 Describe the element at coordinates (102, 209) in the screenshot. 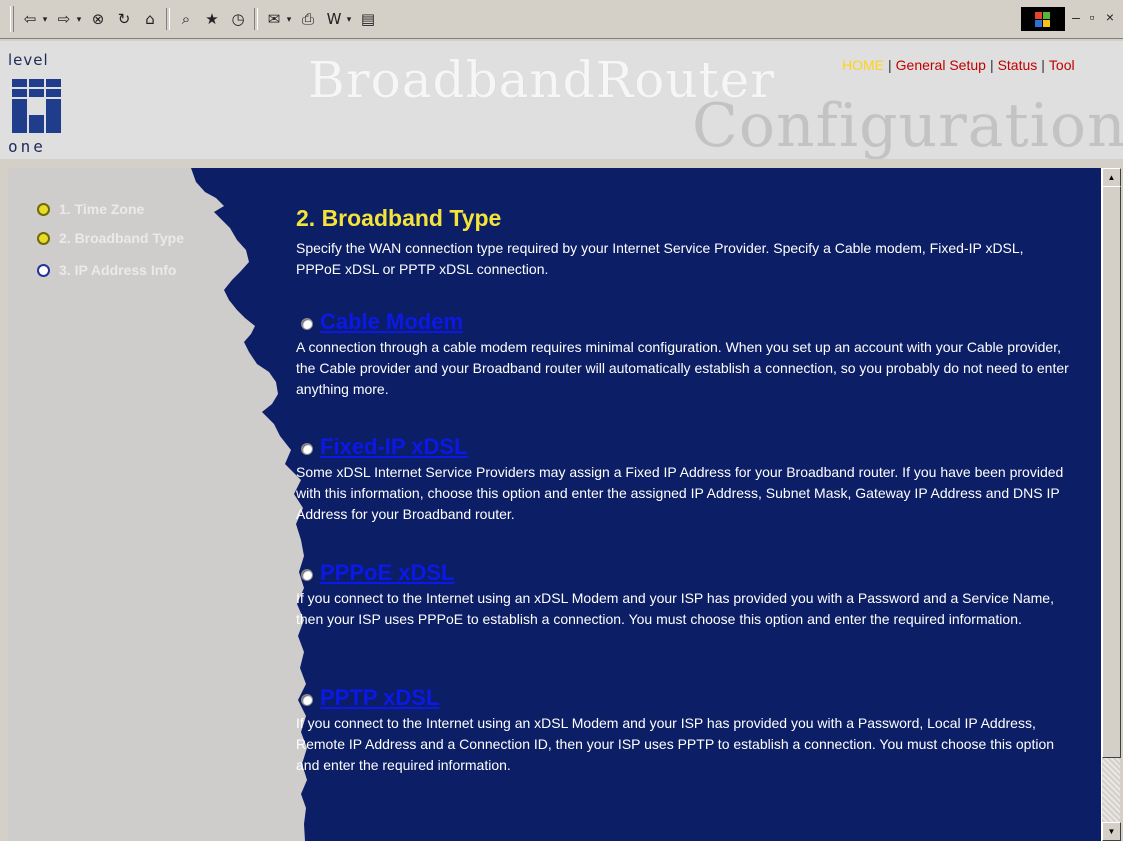

I see `step-label: 1. Time Zone` at that location.